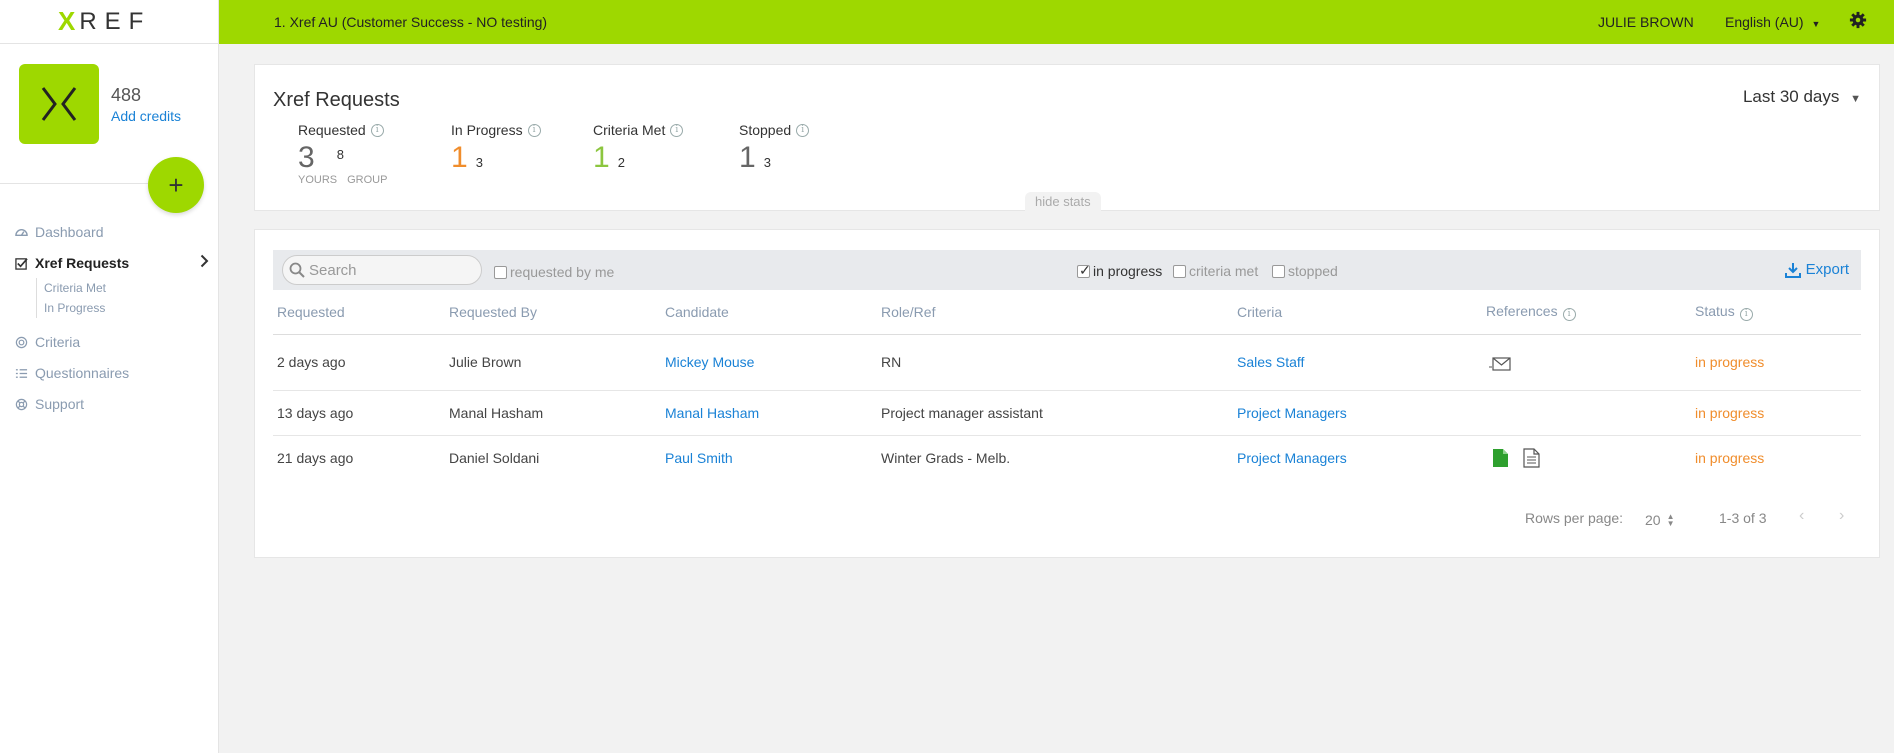 The image size is (1894, 753). Describe the element at coordinates (1055, 312) in the screenshot. I see `column-header-role: Role/Ref` at that location.